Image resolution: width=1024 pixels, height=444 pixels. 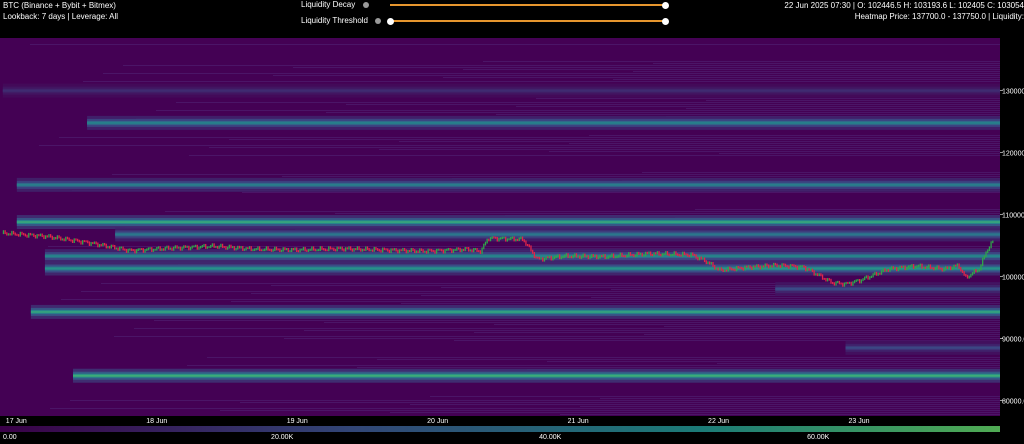 What do you see at coordinates (665, 21) in the screenshot?
I see `liquidity-threshold-max-handle` at bounding box center [665, 21].